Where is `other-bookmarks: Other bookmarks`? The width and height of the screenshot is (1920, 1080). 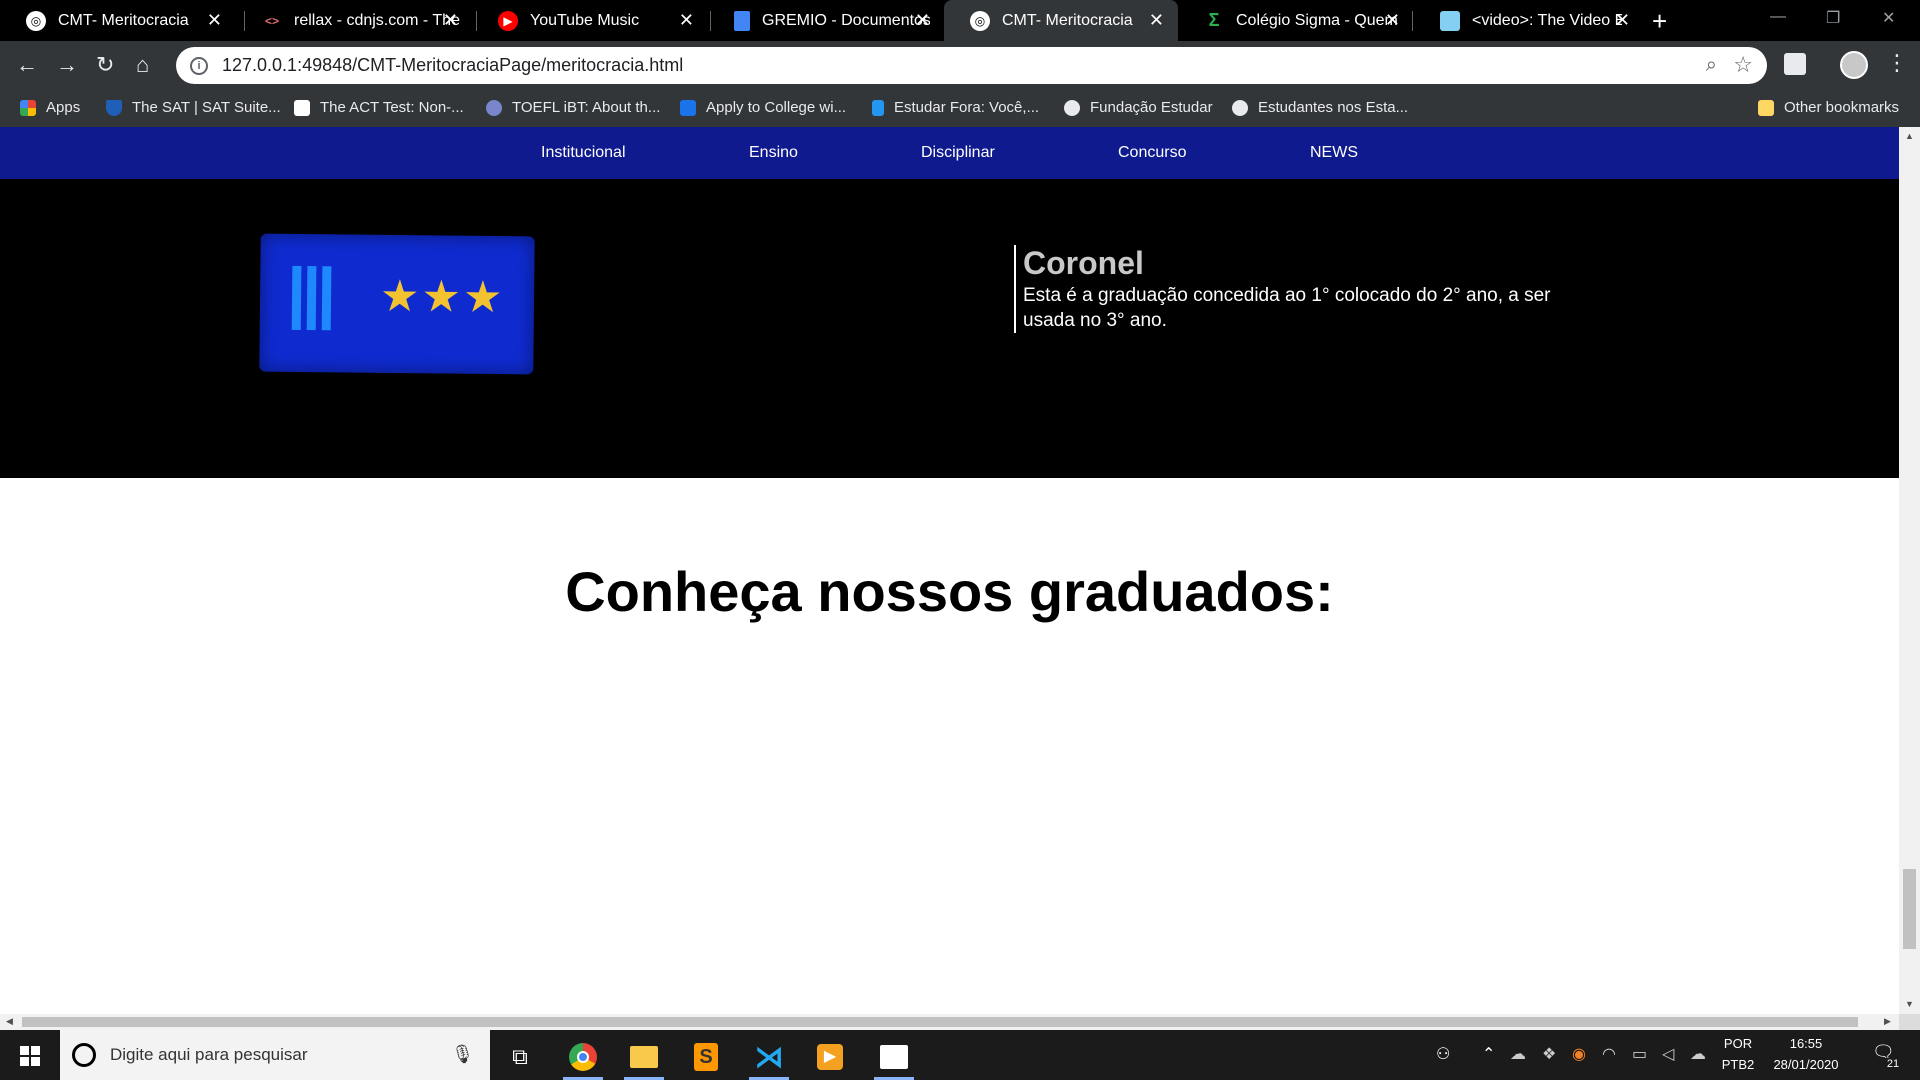
other-bookmarks: Other bookmarks is located at coordinates (1828, 107).